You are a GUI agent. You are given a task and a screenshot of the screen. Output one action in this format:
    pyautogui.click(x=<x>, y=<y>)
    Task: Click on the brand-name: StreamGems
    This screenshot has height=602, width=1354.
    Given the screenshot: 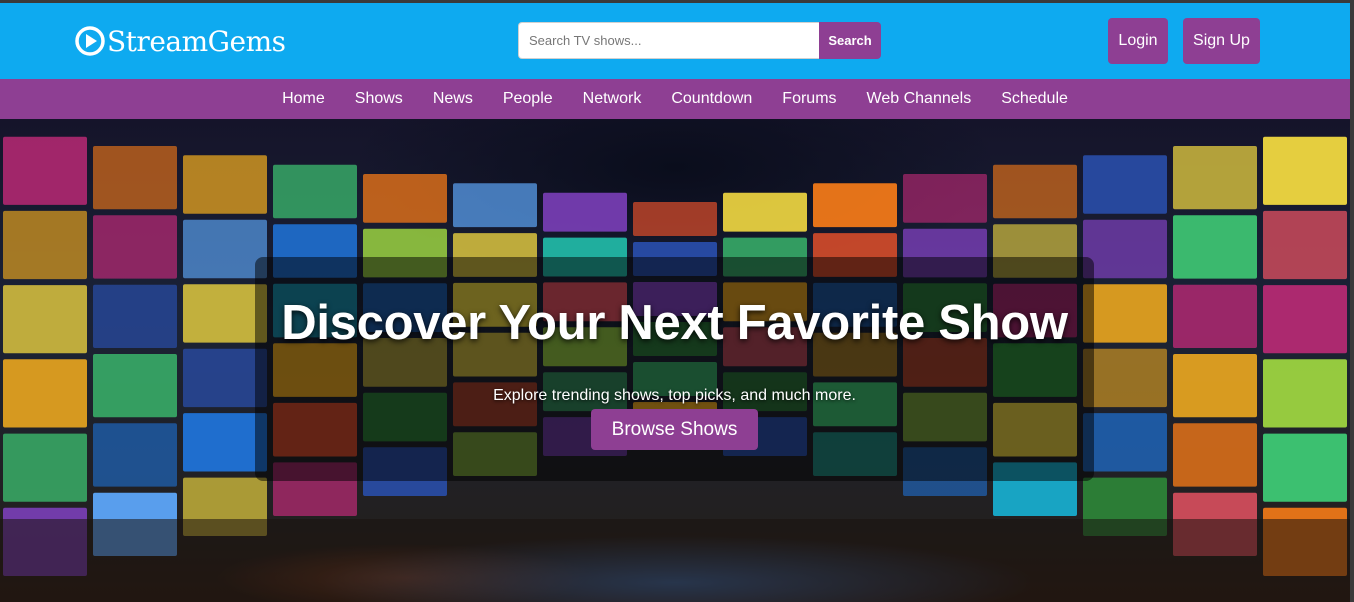 What is the action you would take?
    pyautogui.click(x=196, y=41)
    